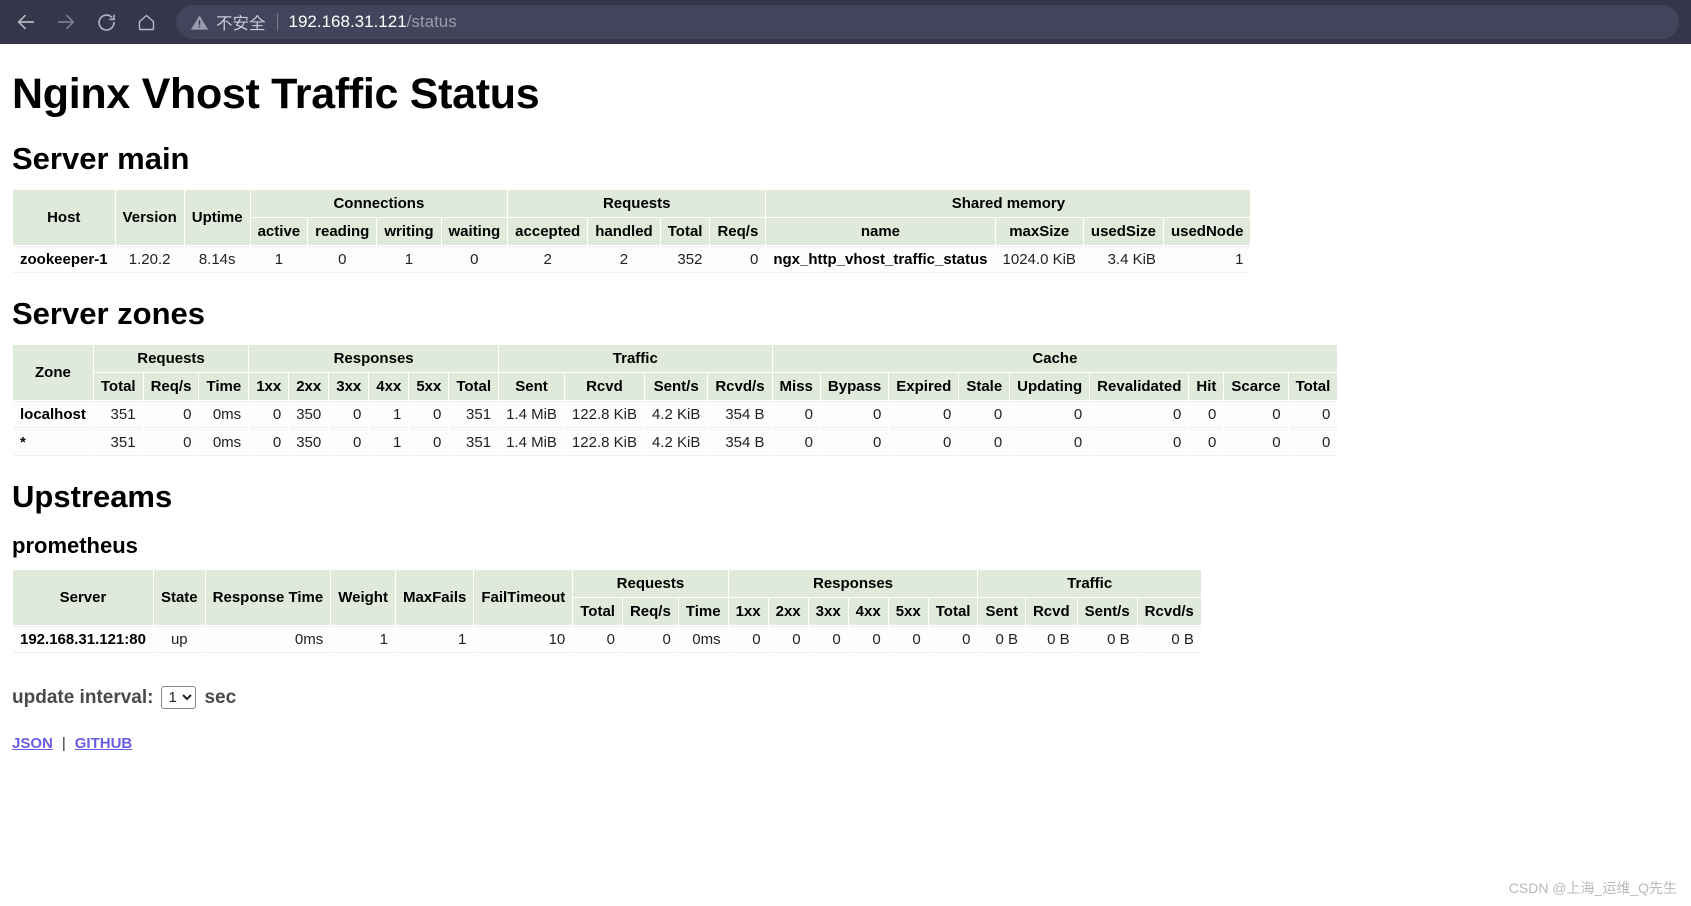  I want to click on th-used-node: usedNode, so click(1207, 231).